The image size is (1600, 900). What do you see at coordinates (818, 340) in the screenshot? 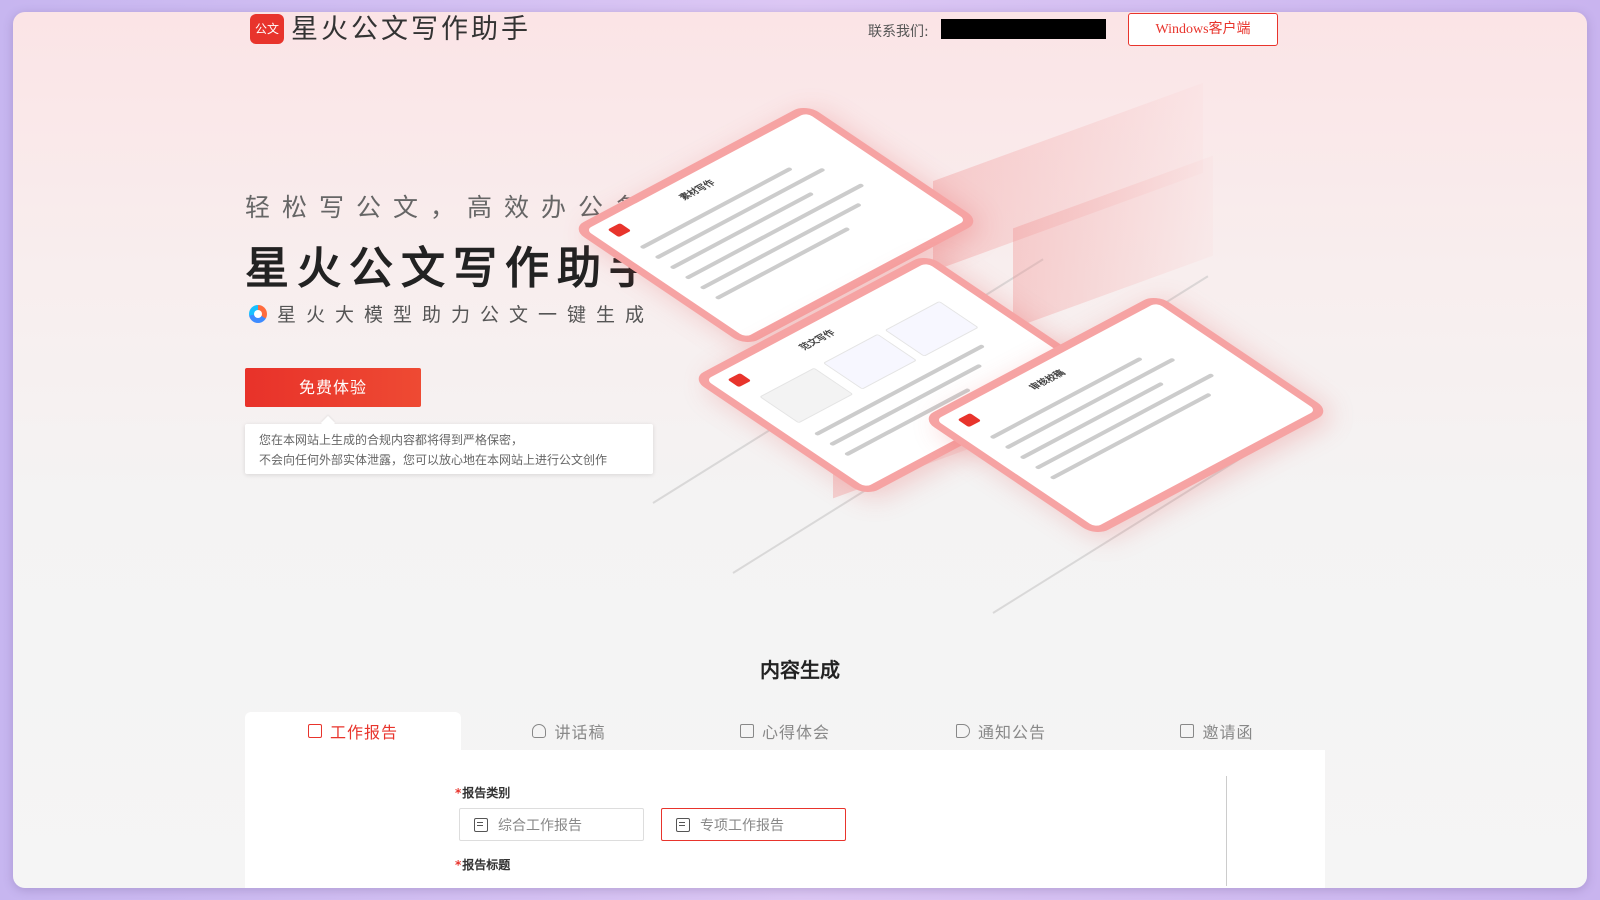
I see `card-title: 范文写作` at bounding box center [818, 340].